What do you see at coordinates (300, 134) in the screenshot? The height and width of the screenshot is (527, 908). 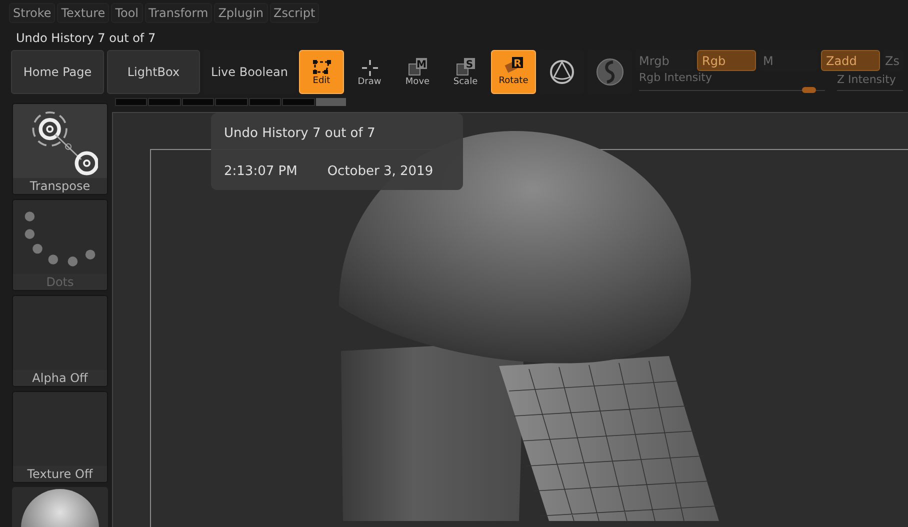 I see `tooltip-title: Undo History 7 out of 7` at bounding box center [300, 134].